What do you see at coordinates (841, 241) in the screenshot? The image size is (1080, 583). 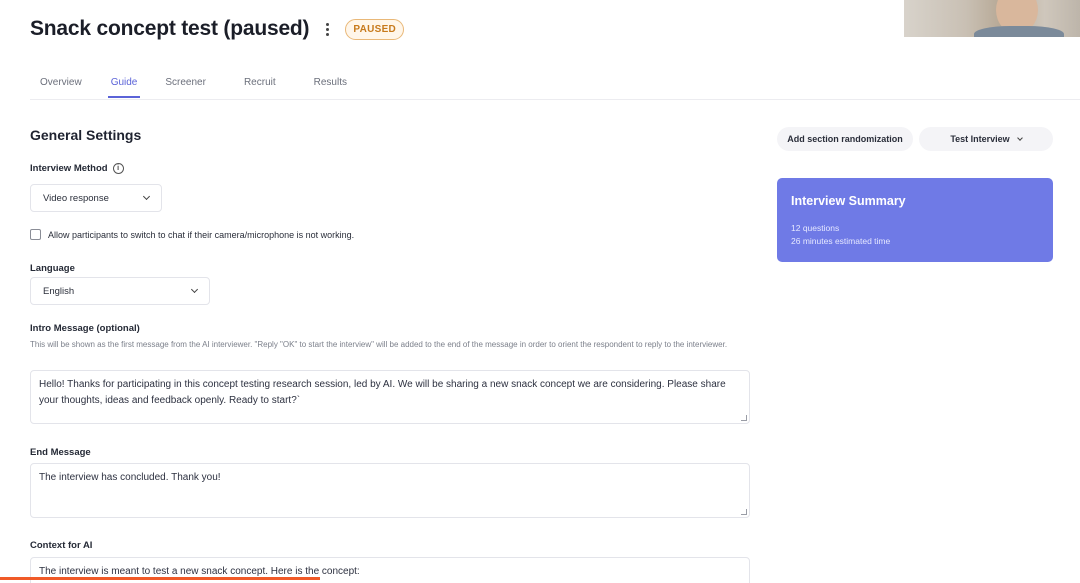 I see `summary-estimated-time: 26 minutes estimated time` at bounding box center [841, 241].